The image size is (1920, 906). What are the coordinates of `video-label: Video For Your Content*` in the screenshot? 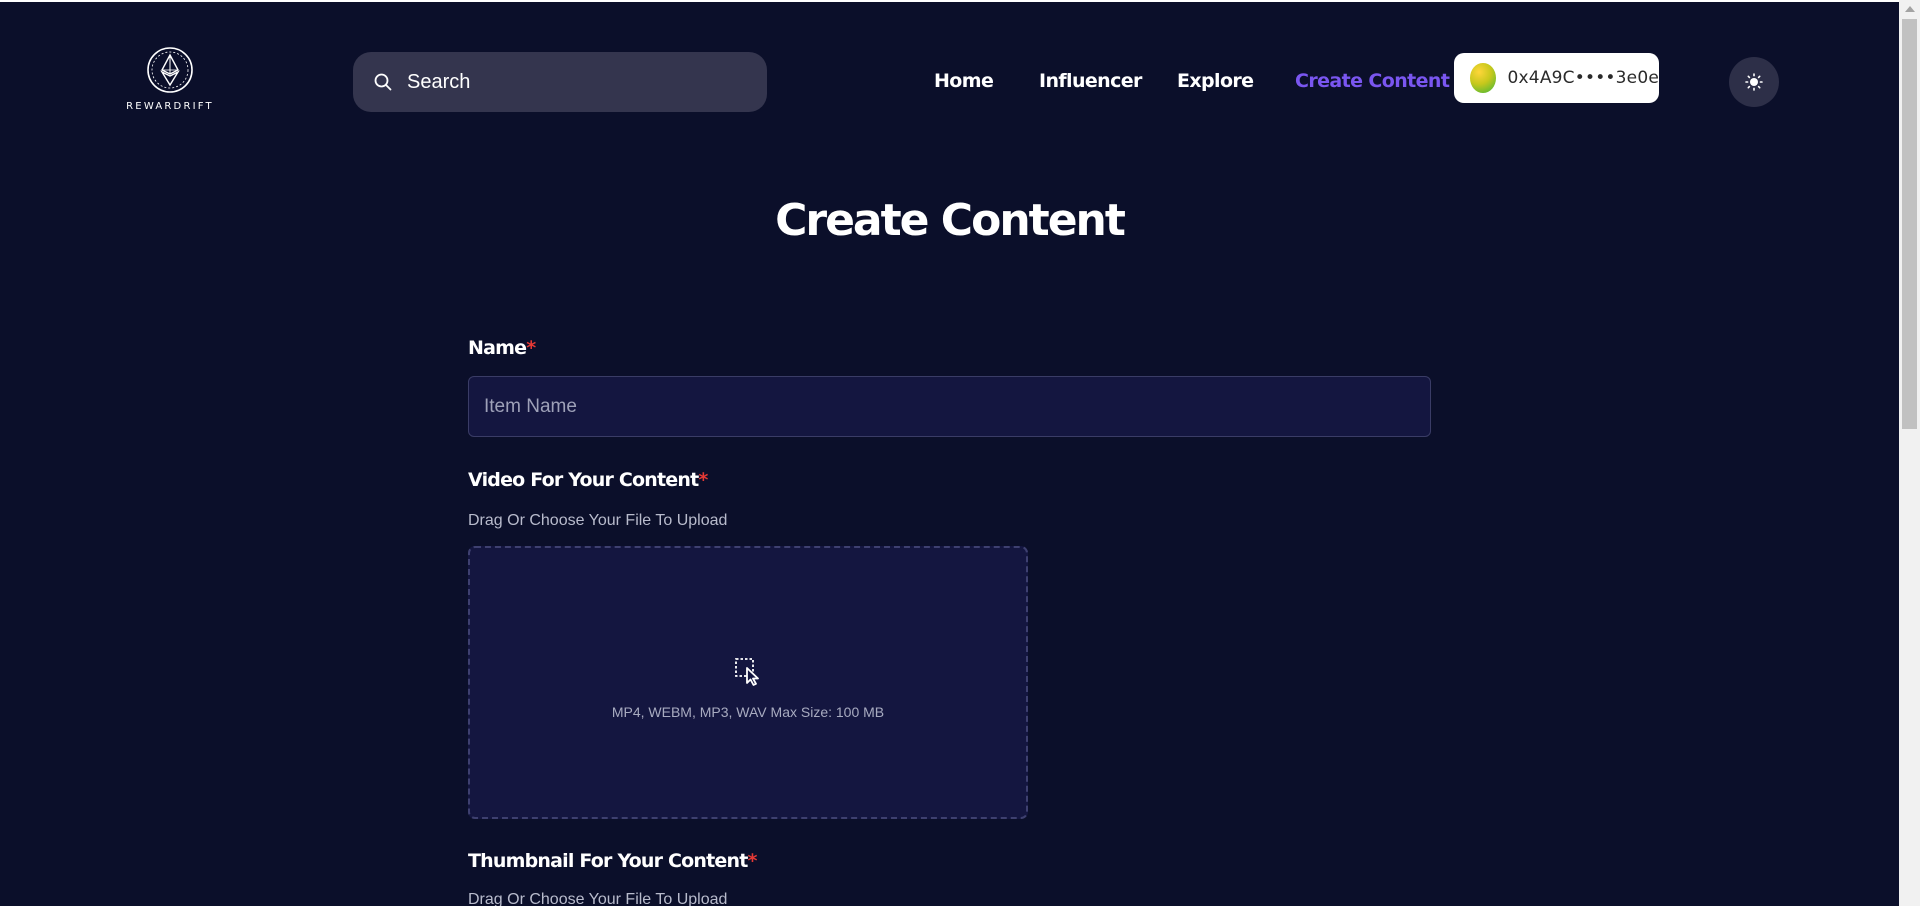 It's located at (588, 480).